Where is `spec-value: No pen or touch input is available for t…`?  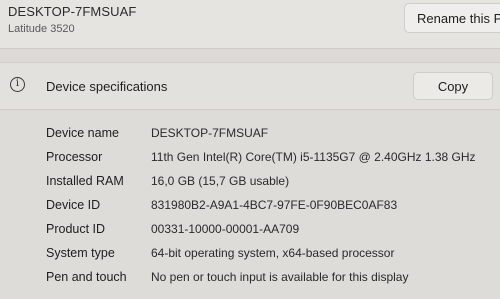
spec-value: No pen or touch input is available for t… is located at coordinates (280, 277).